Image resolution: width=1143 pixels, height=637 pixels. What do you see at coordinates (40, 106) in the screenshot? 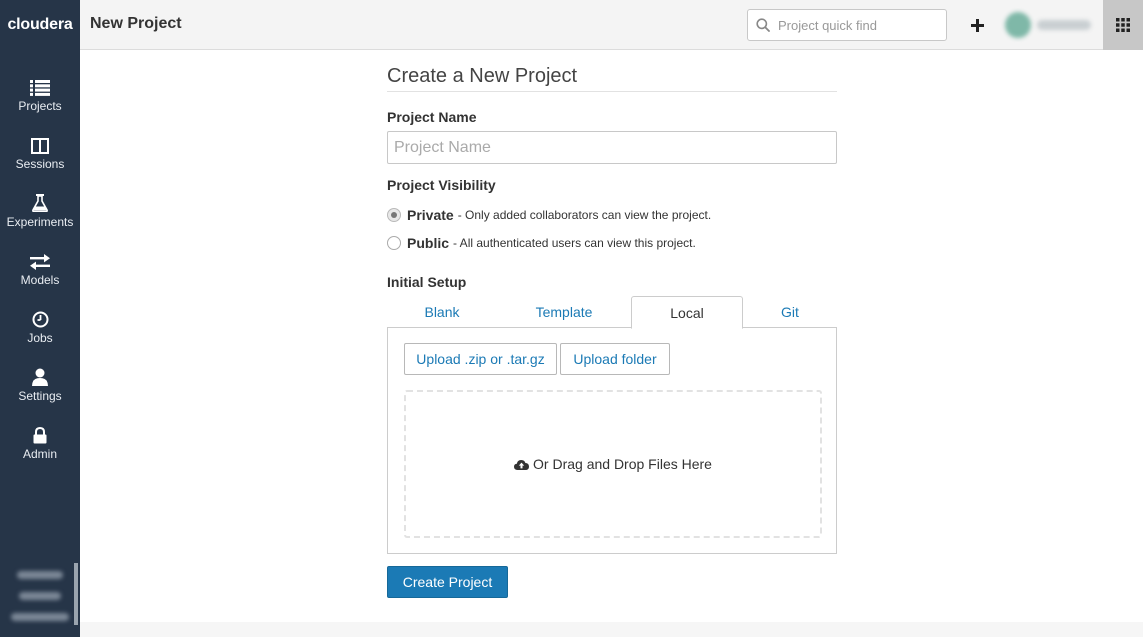
I see `sidebar-item-label: Projects` at bounding box center [40, 106].